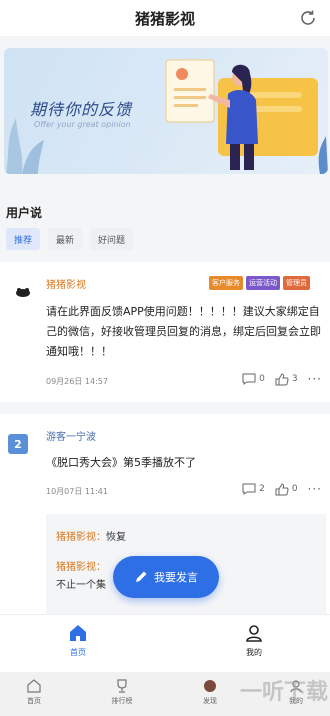 The height and width of the screenshot is (716, 330). I want to click on reply-text: 不止一个集, so click(81, 585).